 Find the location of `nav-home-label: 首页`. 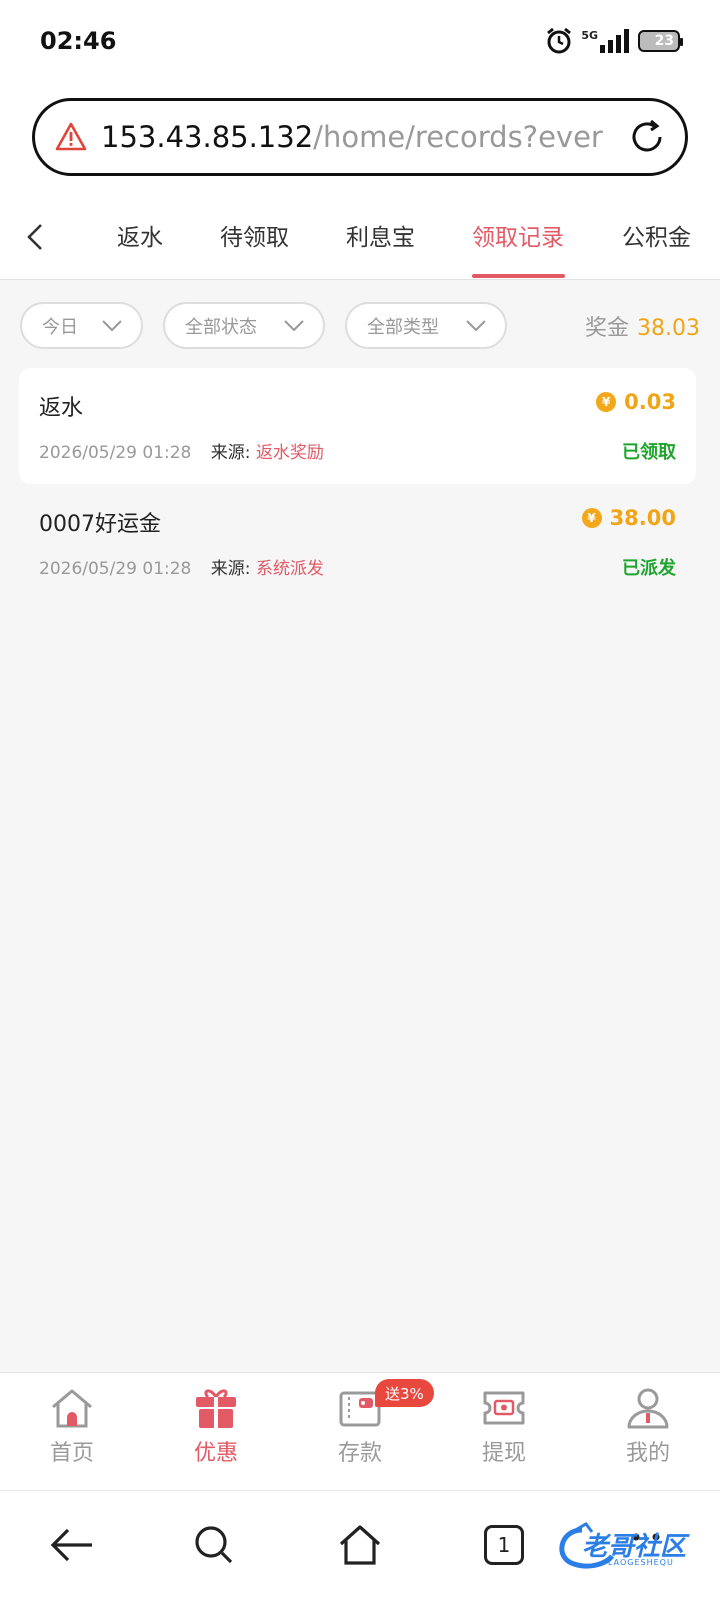

nav-home-label: 首页 is located at coordinates (71, 1453).